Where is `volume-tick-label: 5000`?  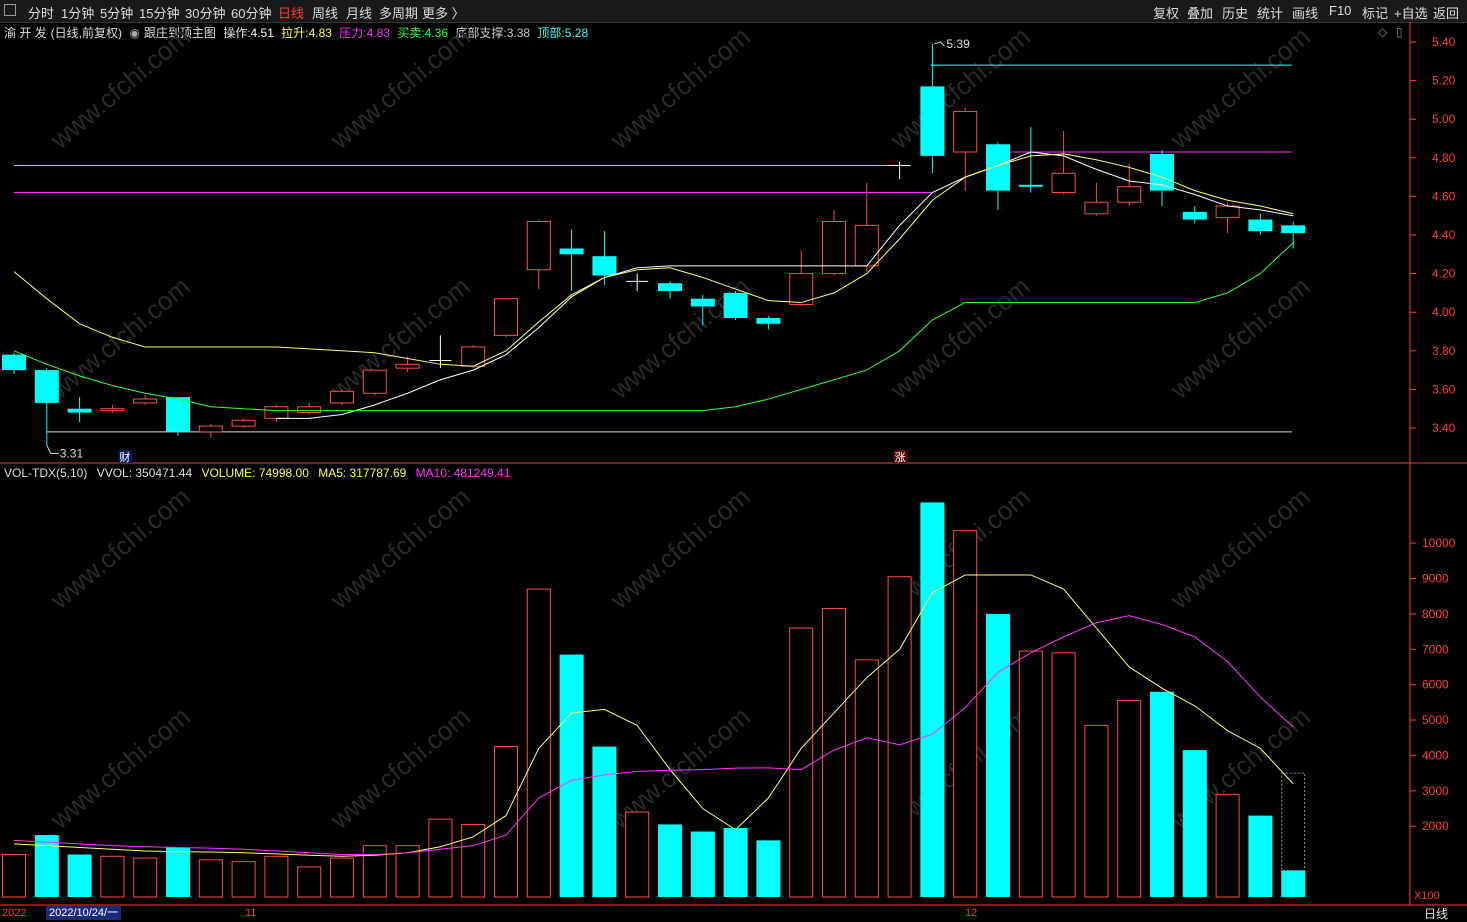 volume-tick-label: 5000 is located at coordinates (1435, 720).